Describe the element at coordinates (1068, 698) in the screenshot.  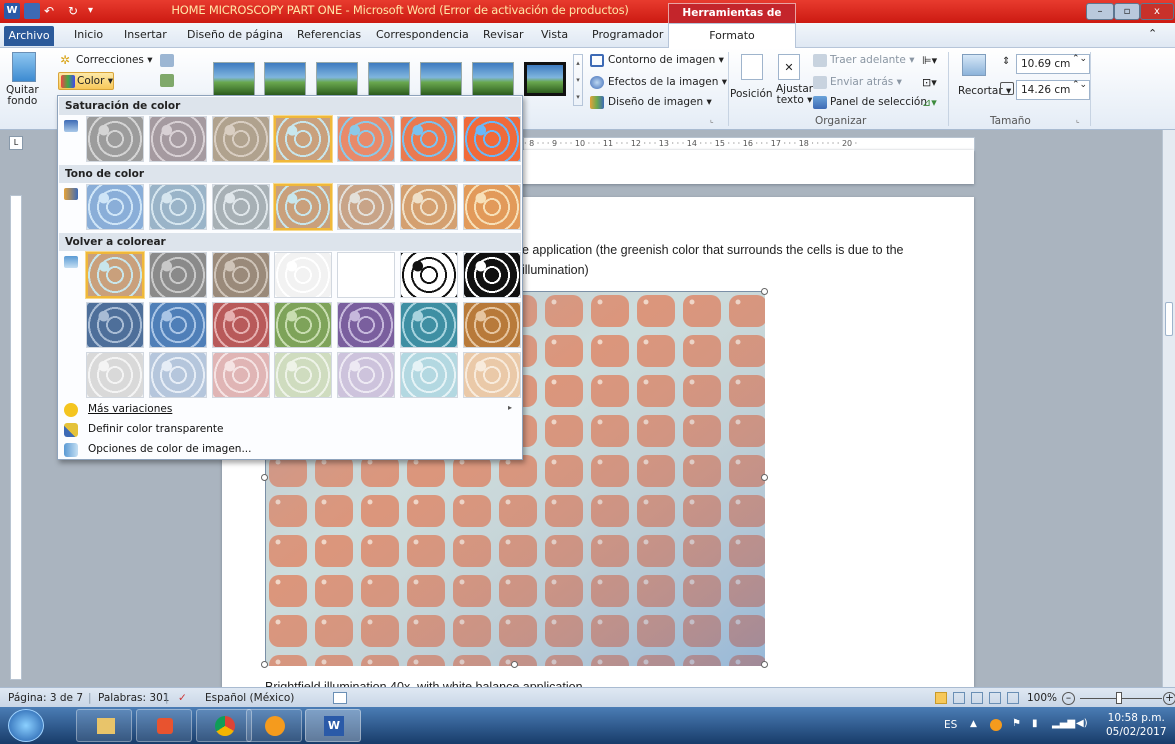
I see `zoom-out-icon: –` at that location.